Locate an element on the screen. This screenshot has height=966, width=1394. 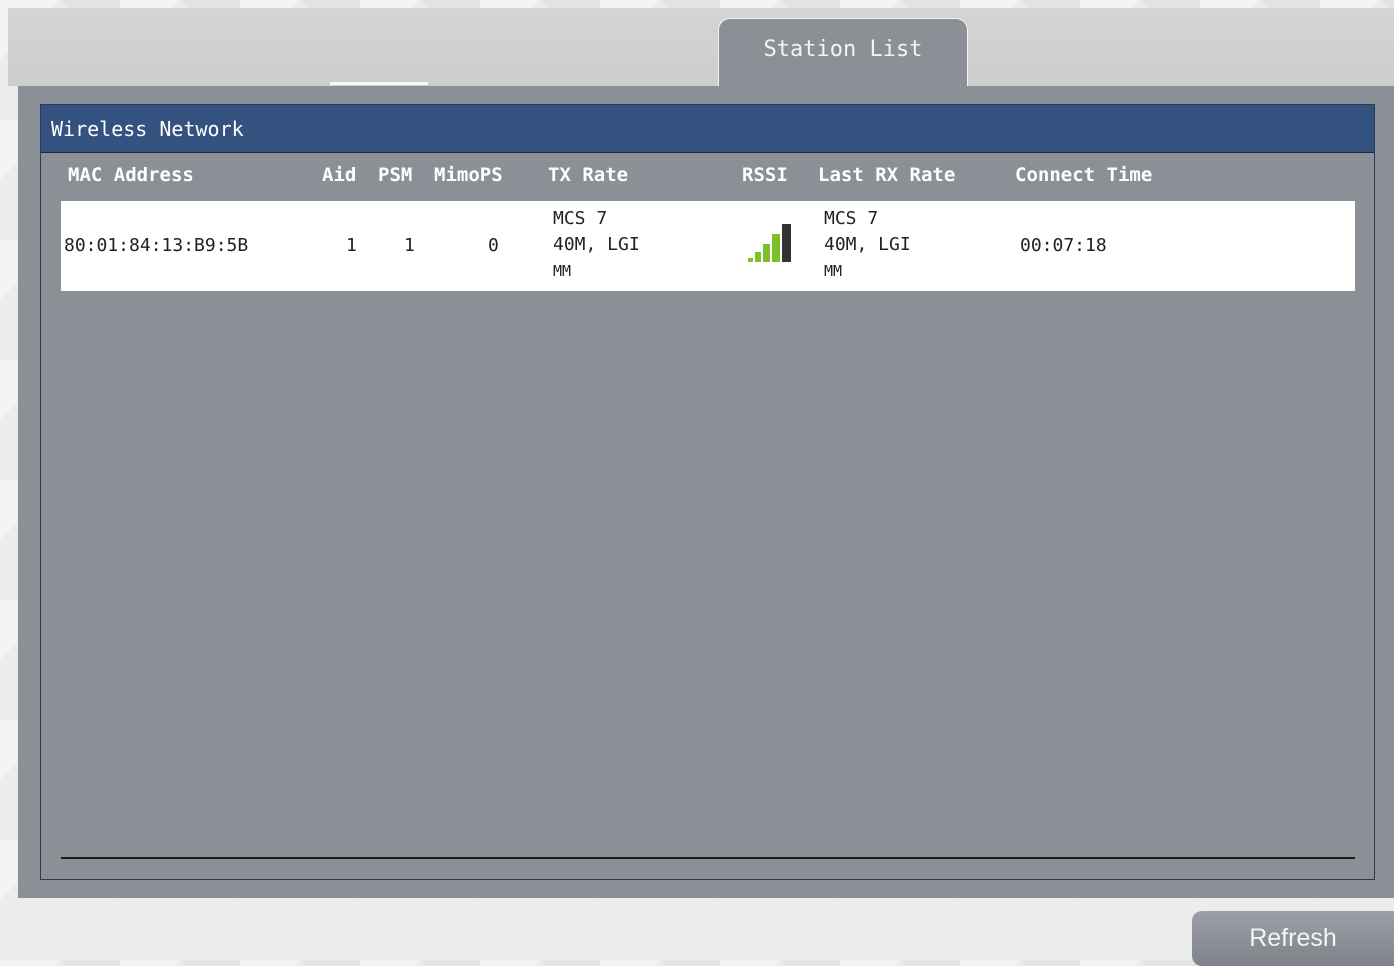
cell-aid: 1 is located at coordinates (351, 245).